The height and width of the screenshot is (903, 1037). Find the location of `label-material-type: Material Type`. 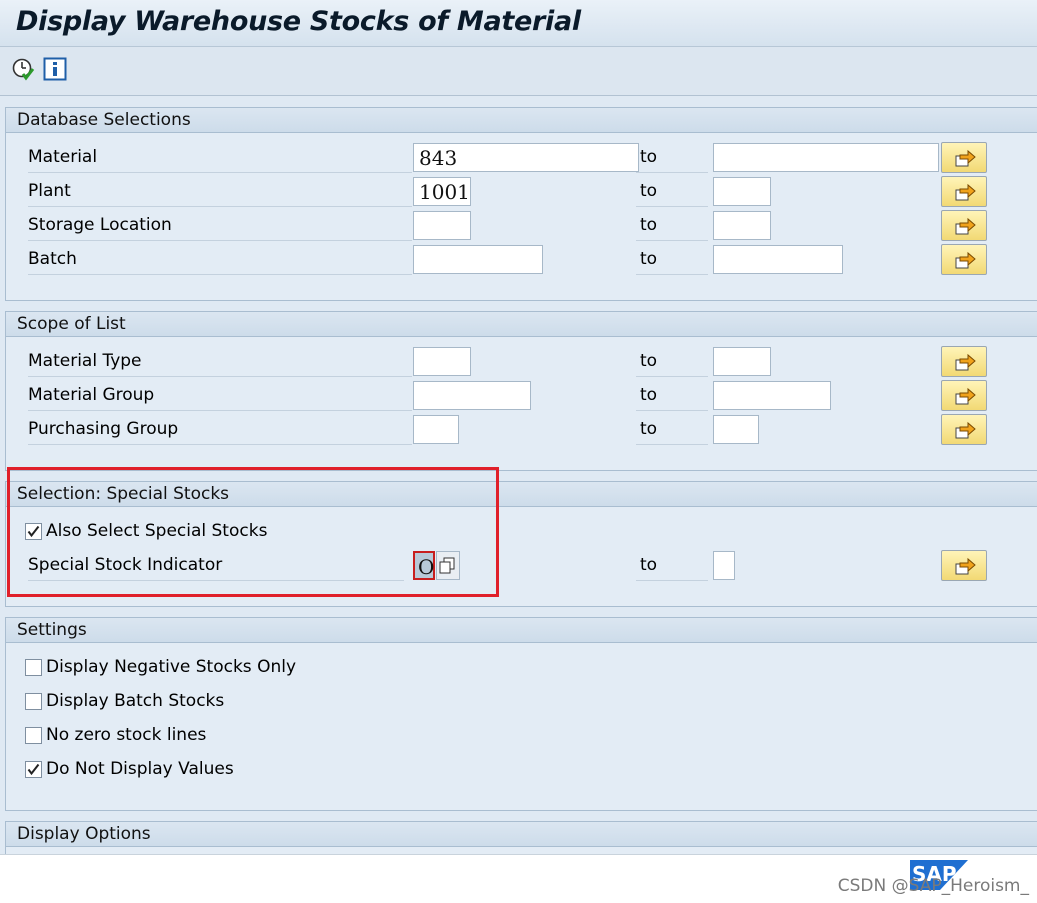

label-material-type: Material Type is located at coordinates (220, 361).